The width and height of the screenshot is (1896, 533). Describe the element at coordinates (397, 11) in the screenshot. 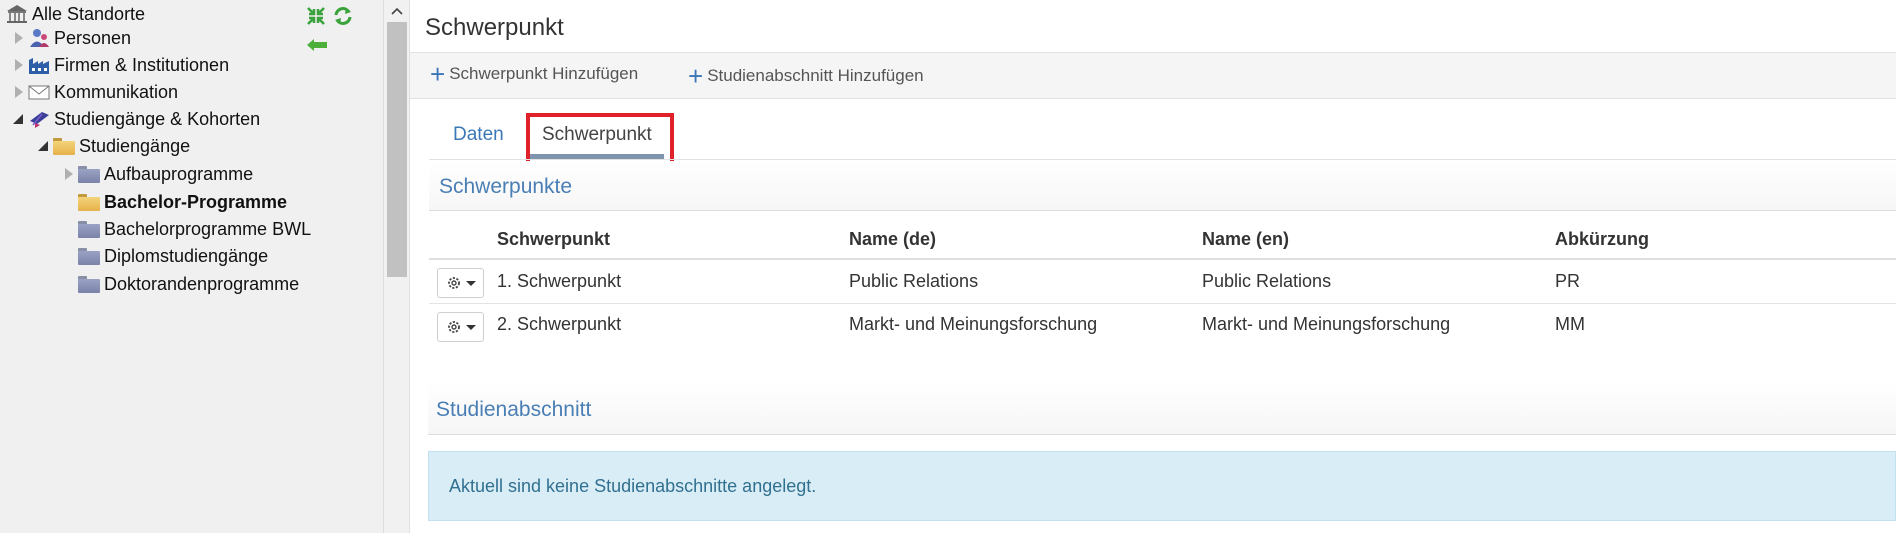

I see `scroll-up-arrow-icon` at that location.